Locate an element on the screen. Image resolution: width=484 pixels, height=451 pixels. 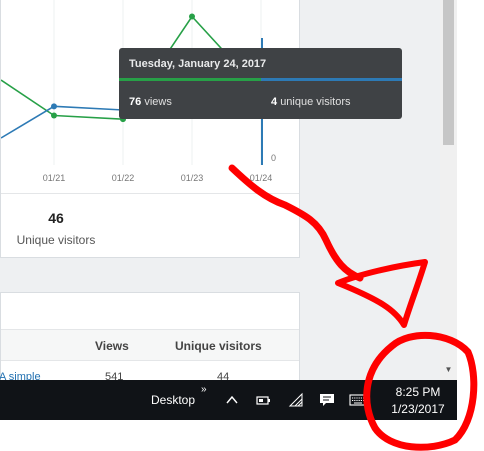
tooltip-views: 76 views is located at coordinates (150, 102).